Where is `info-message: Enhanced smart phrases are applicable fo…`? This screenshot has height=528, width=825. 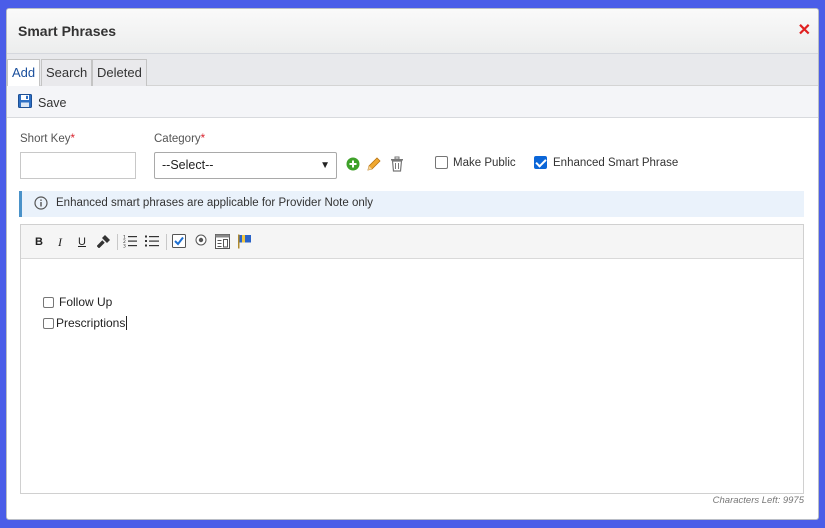 info-message: Enhanced smart phrases are applicable fo… is located at coordinates (215, 203).